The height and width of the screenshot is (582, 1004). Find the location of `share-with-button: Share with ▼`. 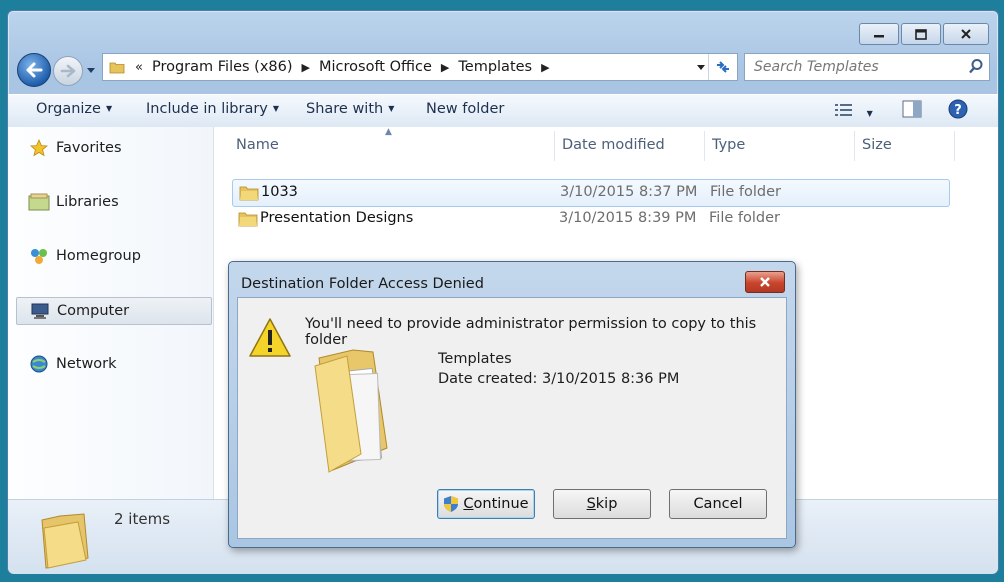

share-with-button: Share with ▼ is located at coordinates (350, 109).